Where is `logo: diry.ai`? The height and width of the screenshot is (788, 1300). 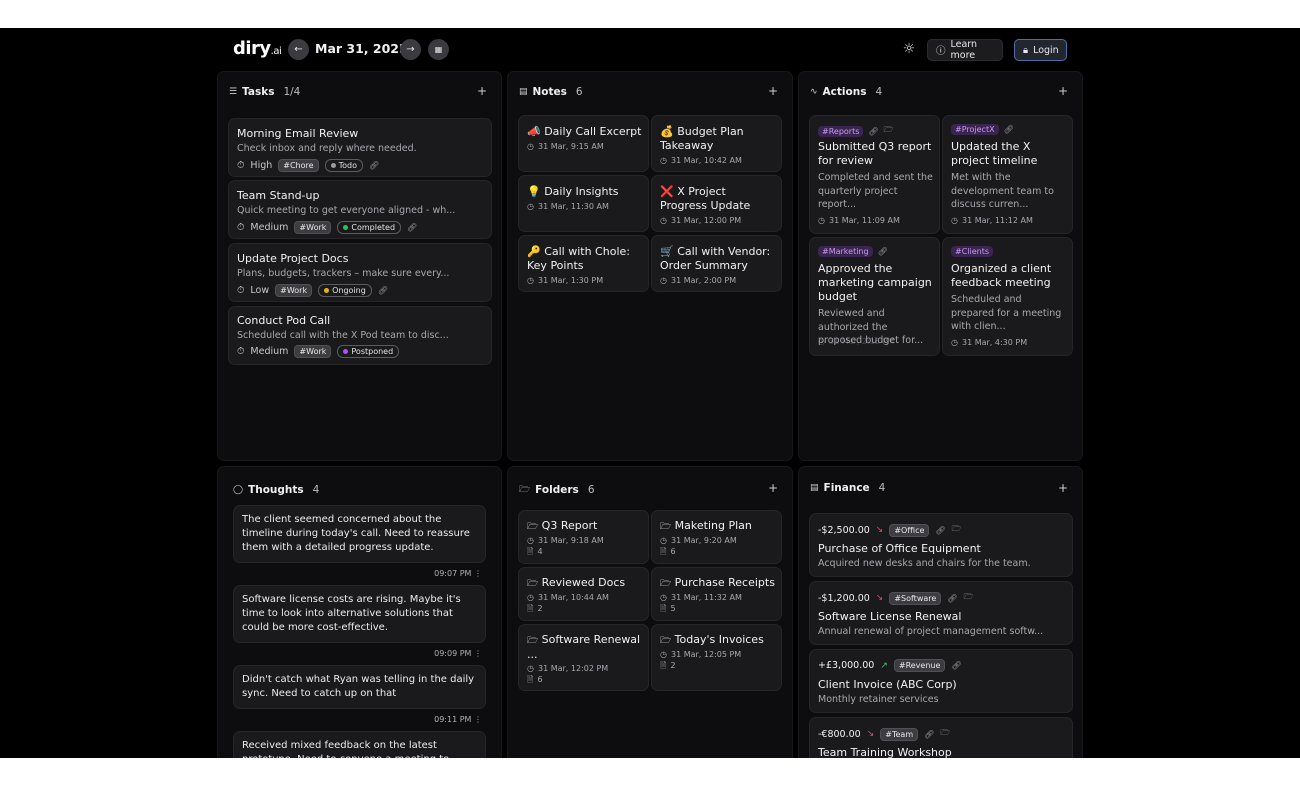 logo: diry.ai is located at coordinates (257, 50).